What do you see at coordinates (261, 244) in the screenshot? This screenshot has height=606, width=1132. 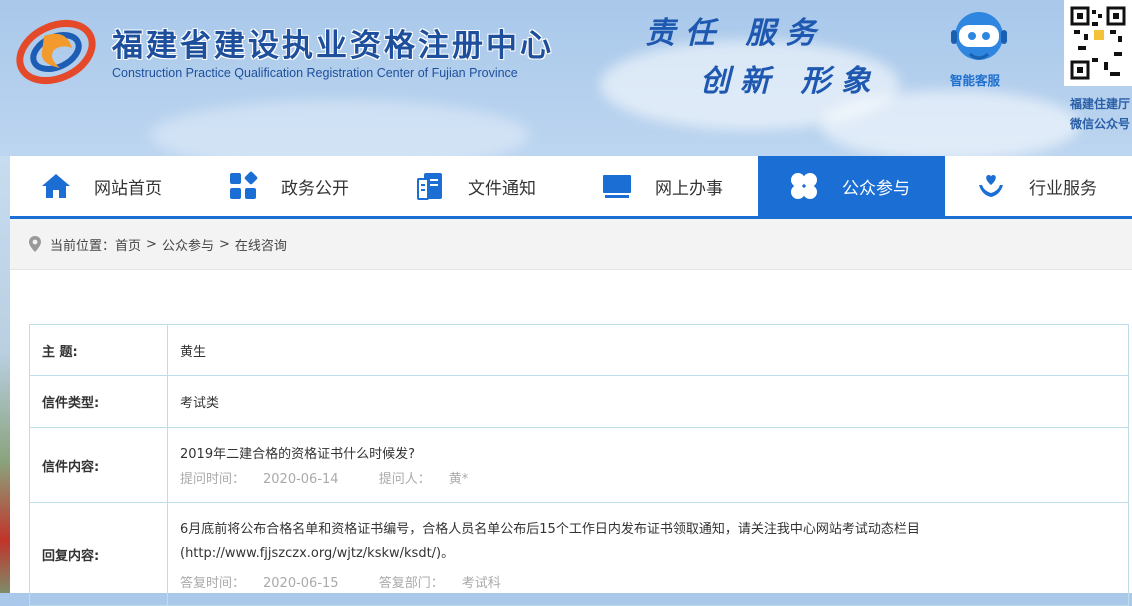 I see `breadcrumb-link-online-consult: 在线咨询` at bounding box center [261, 244].